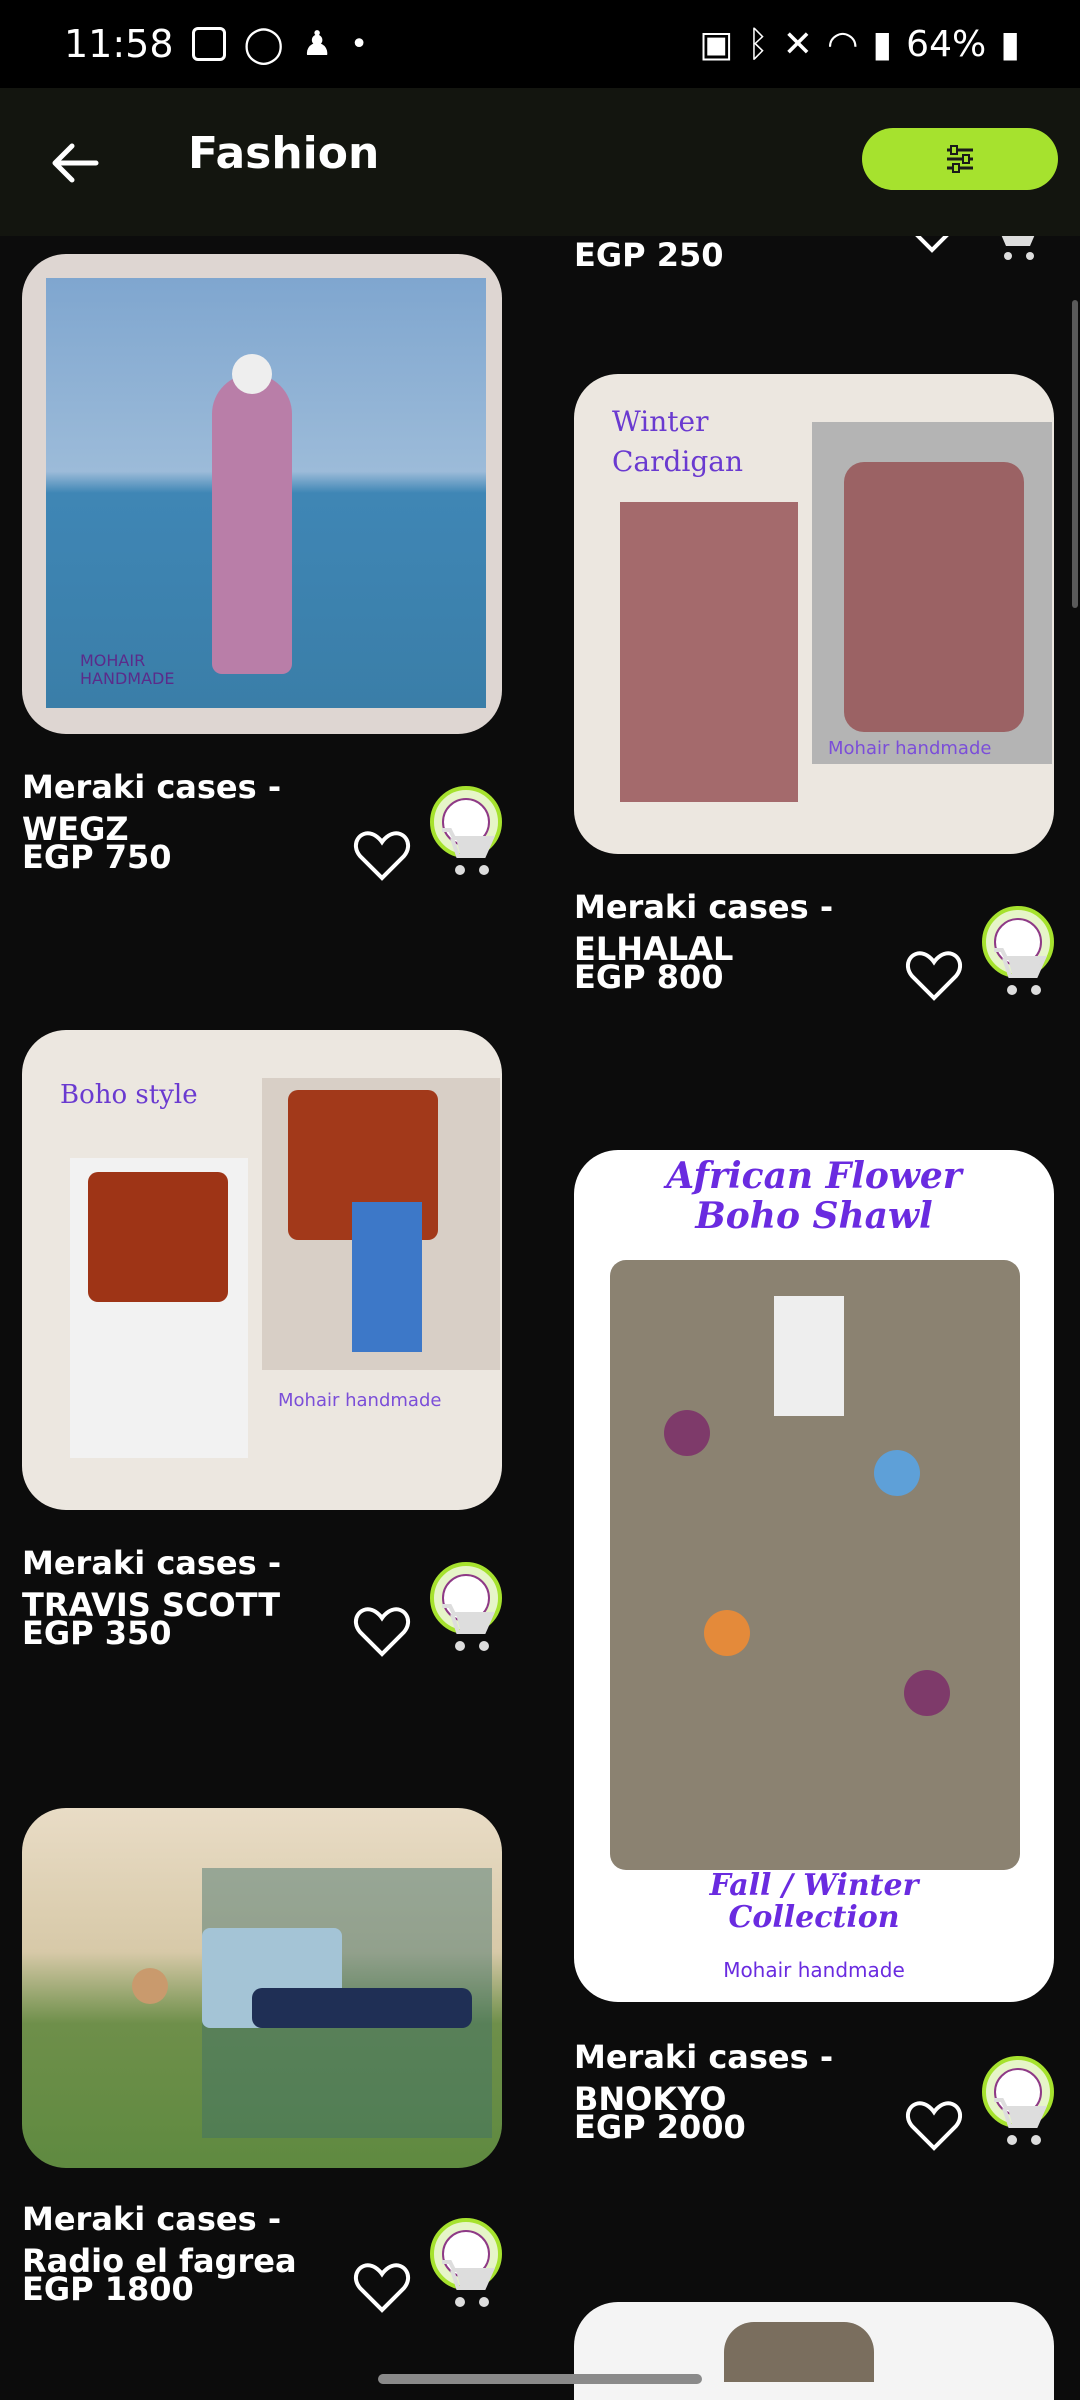  I want to click on mute-icon: ✕, so click(797, 44).